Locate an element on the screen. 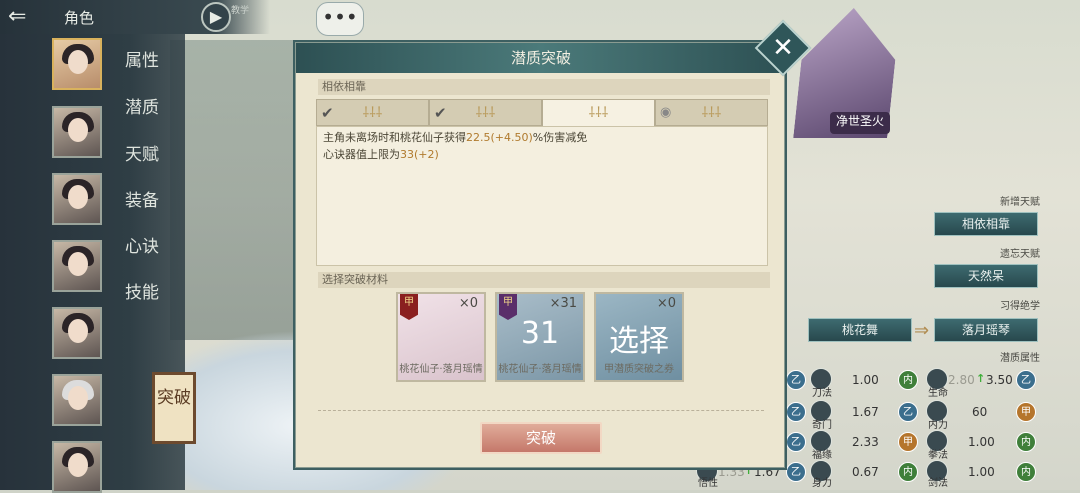 The height and width of the screenshot is (493, 1080). material-overlay-count: 31 is located at coordinates (540, 333).